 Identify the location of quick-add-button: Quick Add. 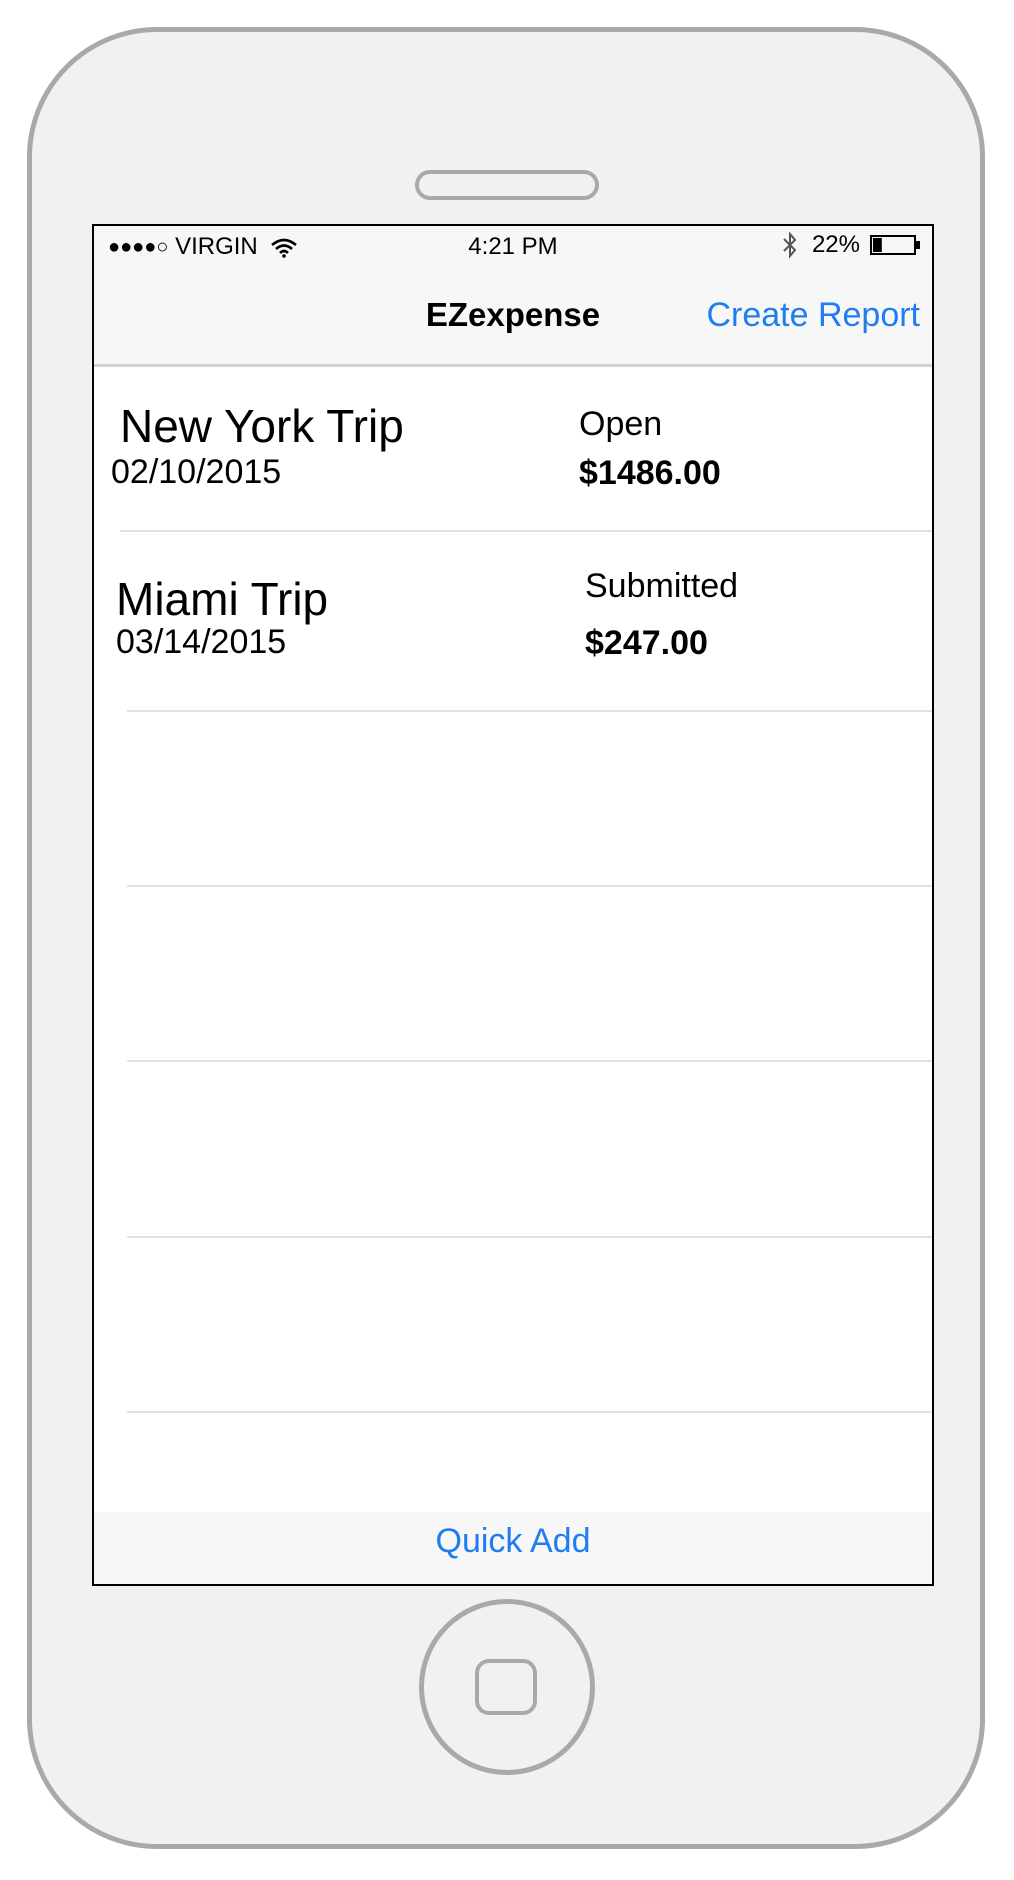
(513, 1541).